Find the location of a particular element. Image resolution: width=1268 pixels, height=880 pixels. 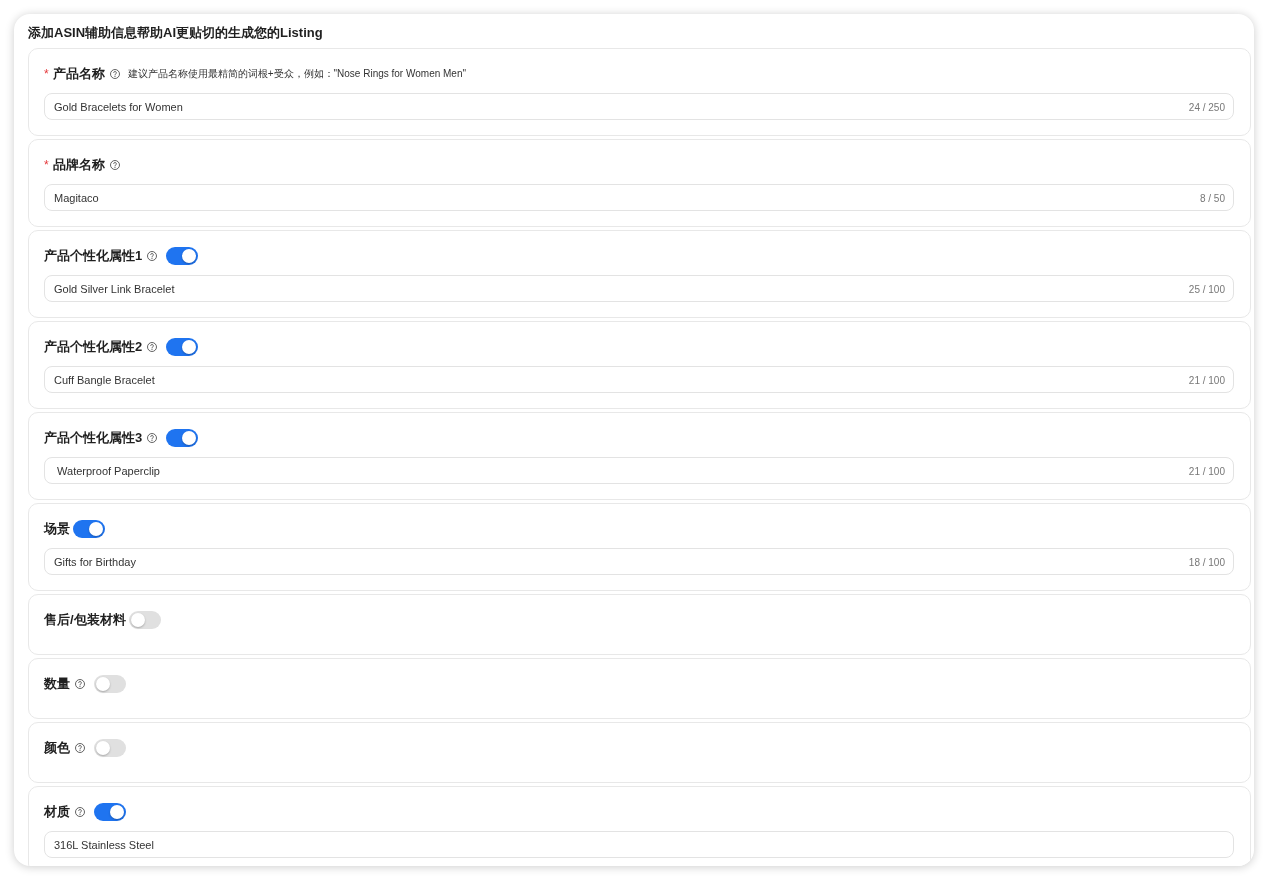

field-label: 产品个性化属性1 is located at coordinates (93, 256).